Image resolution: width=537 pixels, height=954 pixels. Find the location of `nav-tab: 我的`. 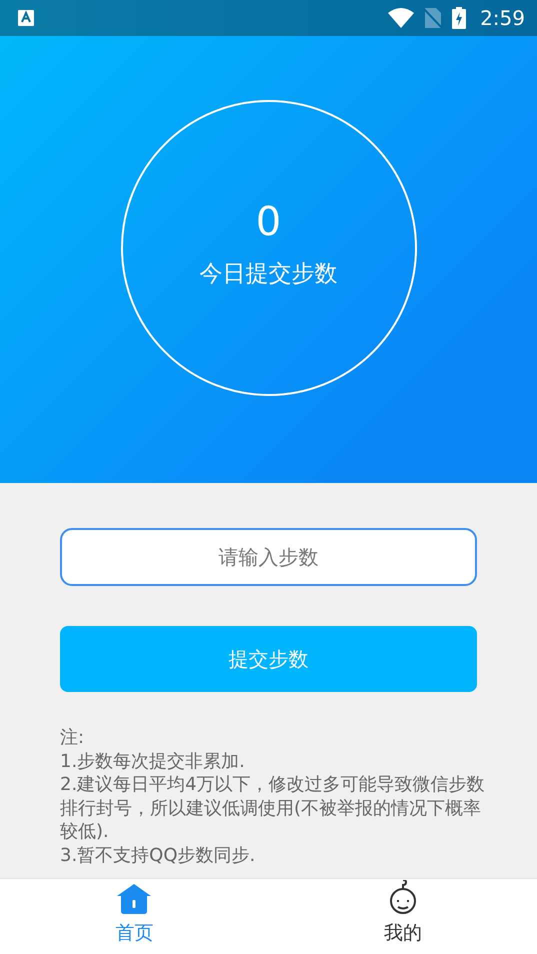

nav-tab: 我的 is located at coordinates (402, 916).